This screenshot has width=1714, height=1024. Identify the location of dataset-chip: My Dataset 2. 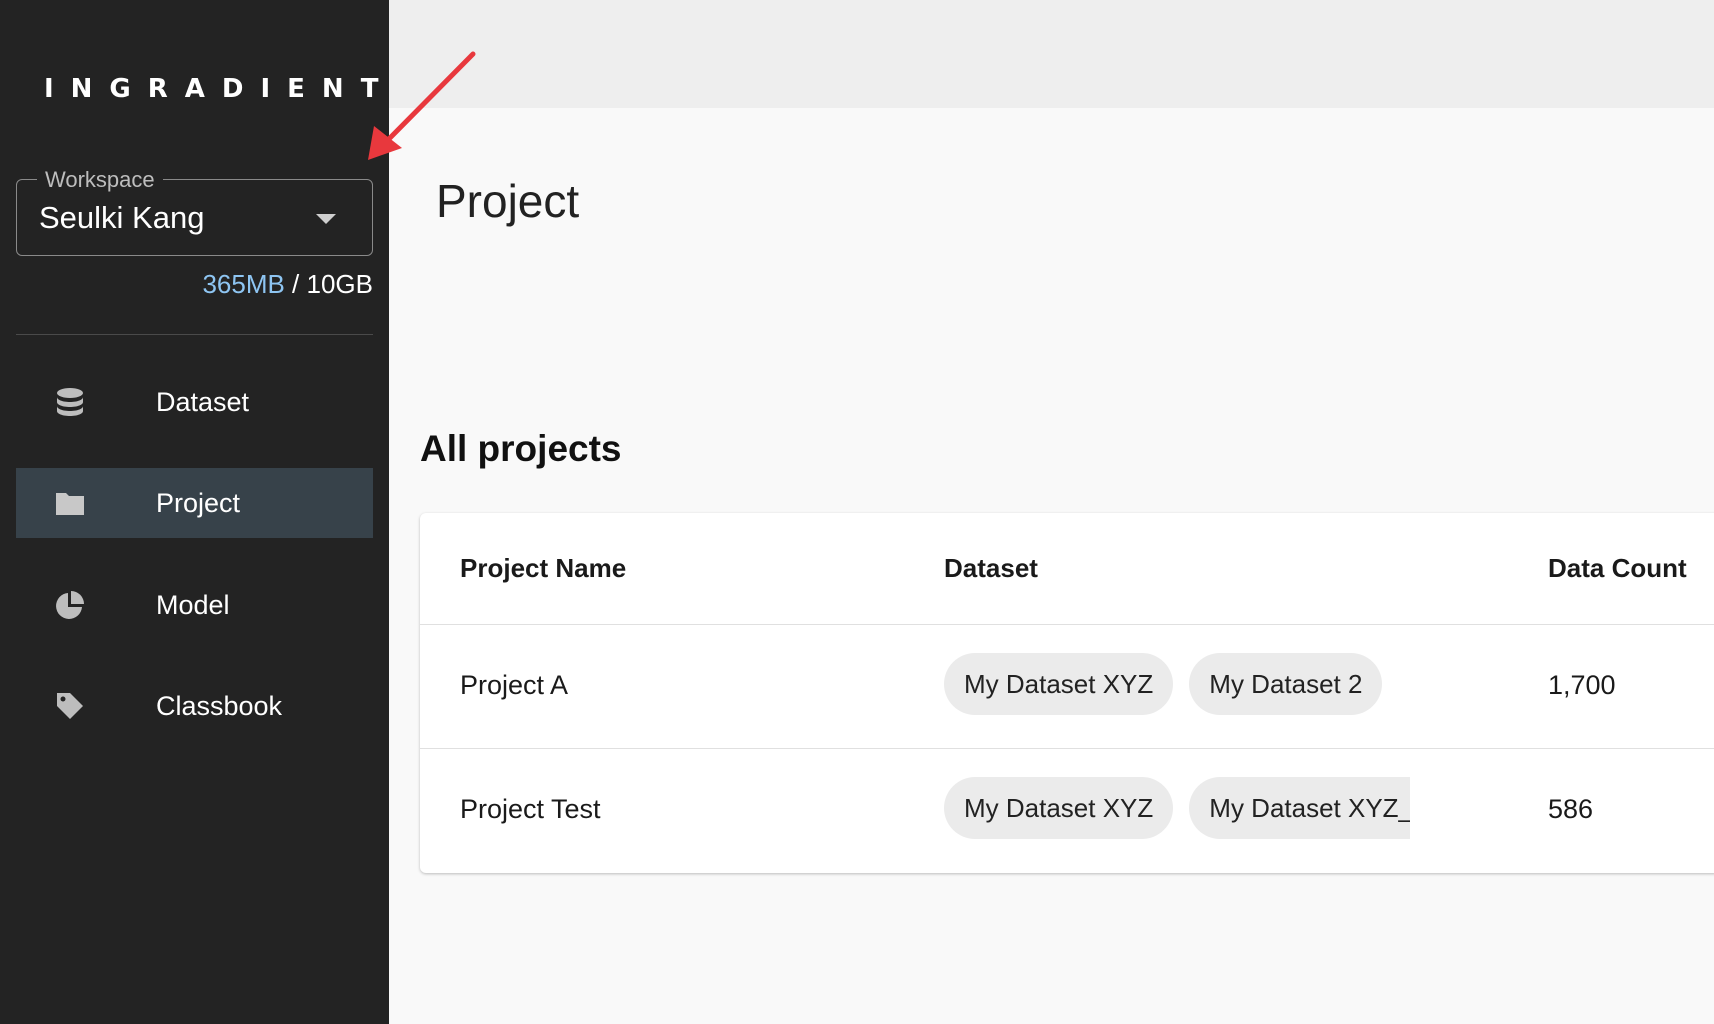
(1286, 684).